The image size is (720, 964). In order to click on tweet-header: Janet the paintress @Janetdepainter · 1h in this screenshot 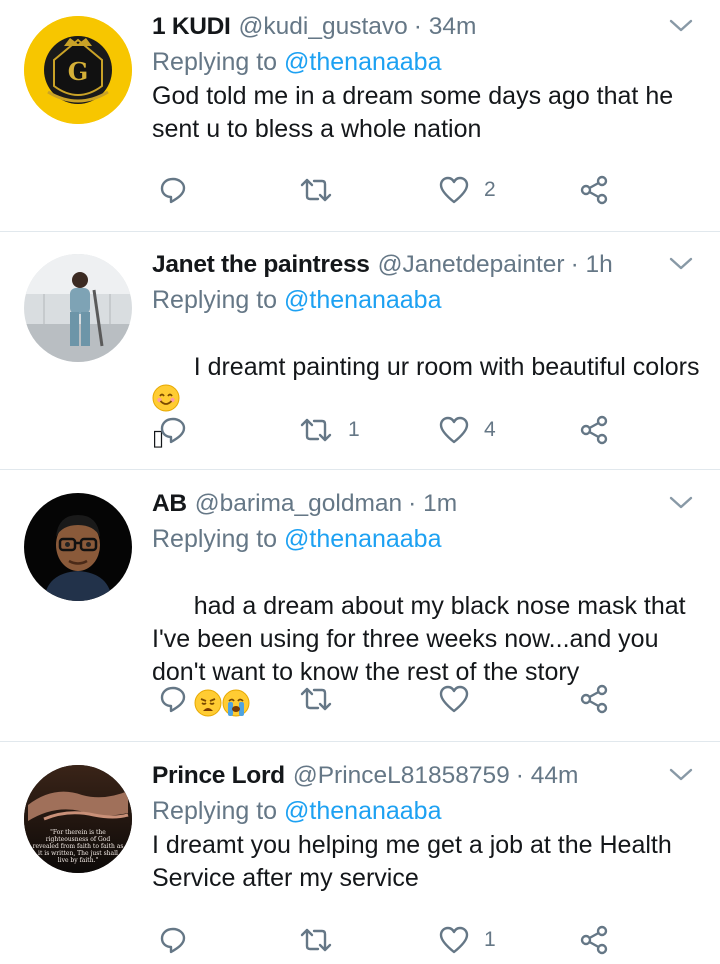, I will do `click(426, 265)`.